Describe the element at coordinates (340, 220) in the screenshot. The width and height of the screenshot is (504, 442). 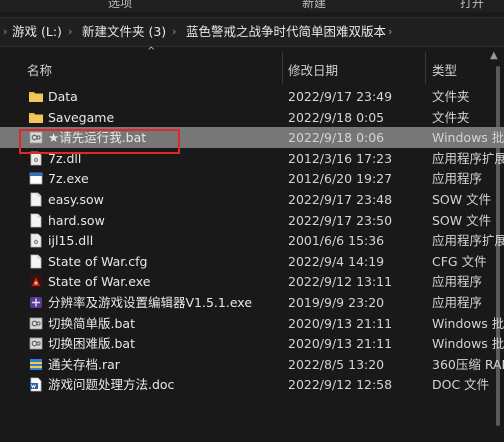
I see `file-modified-date: 2022/9/17 23:50` at that location.